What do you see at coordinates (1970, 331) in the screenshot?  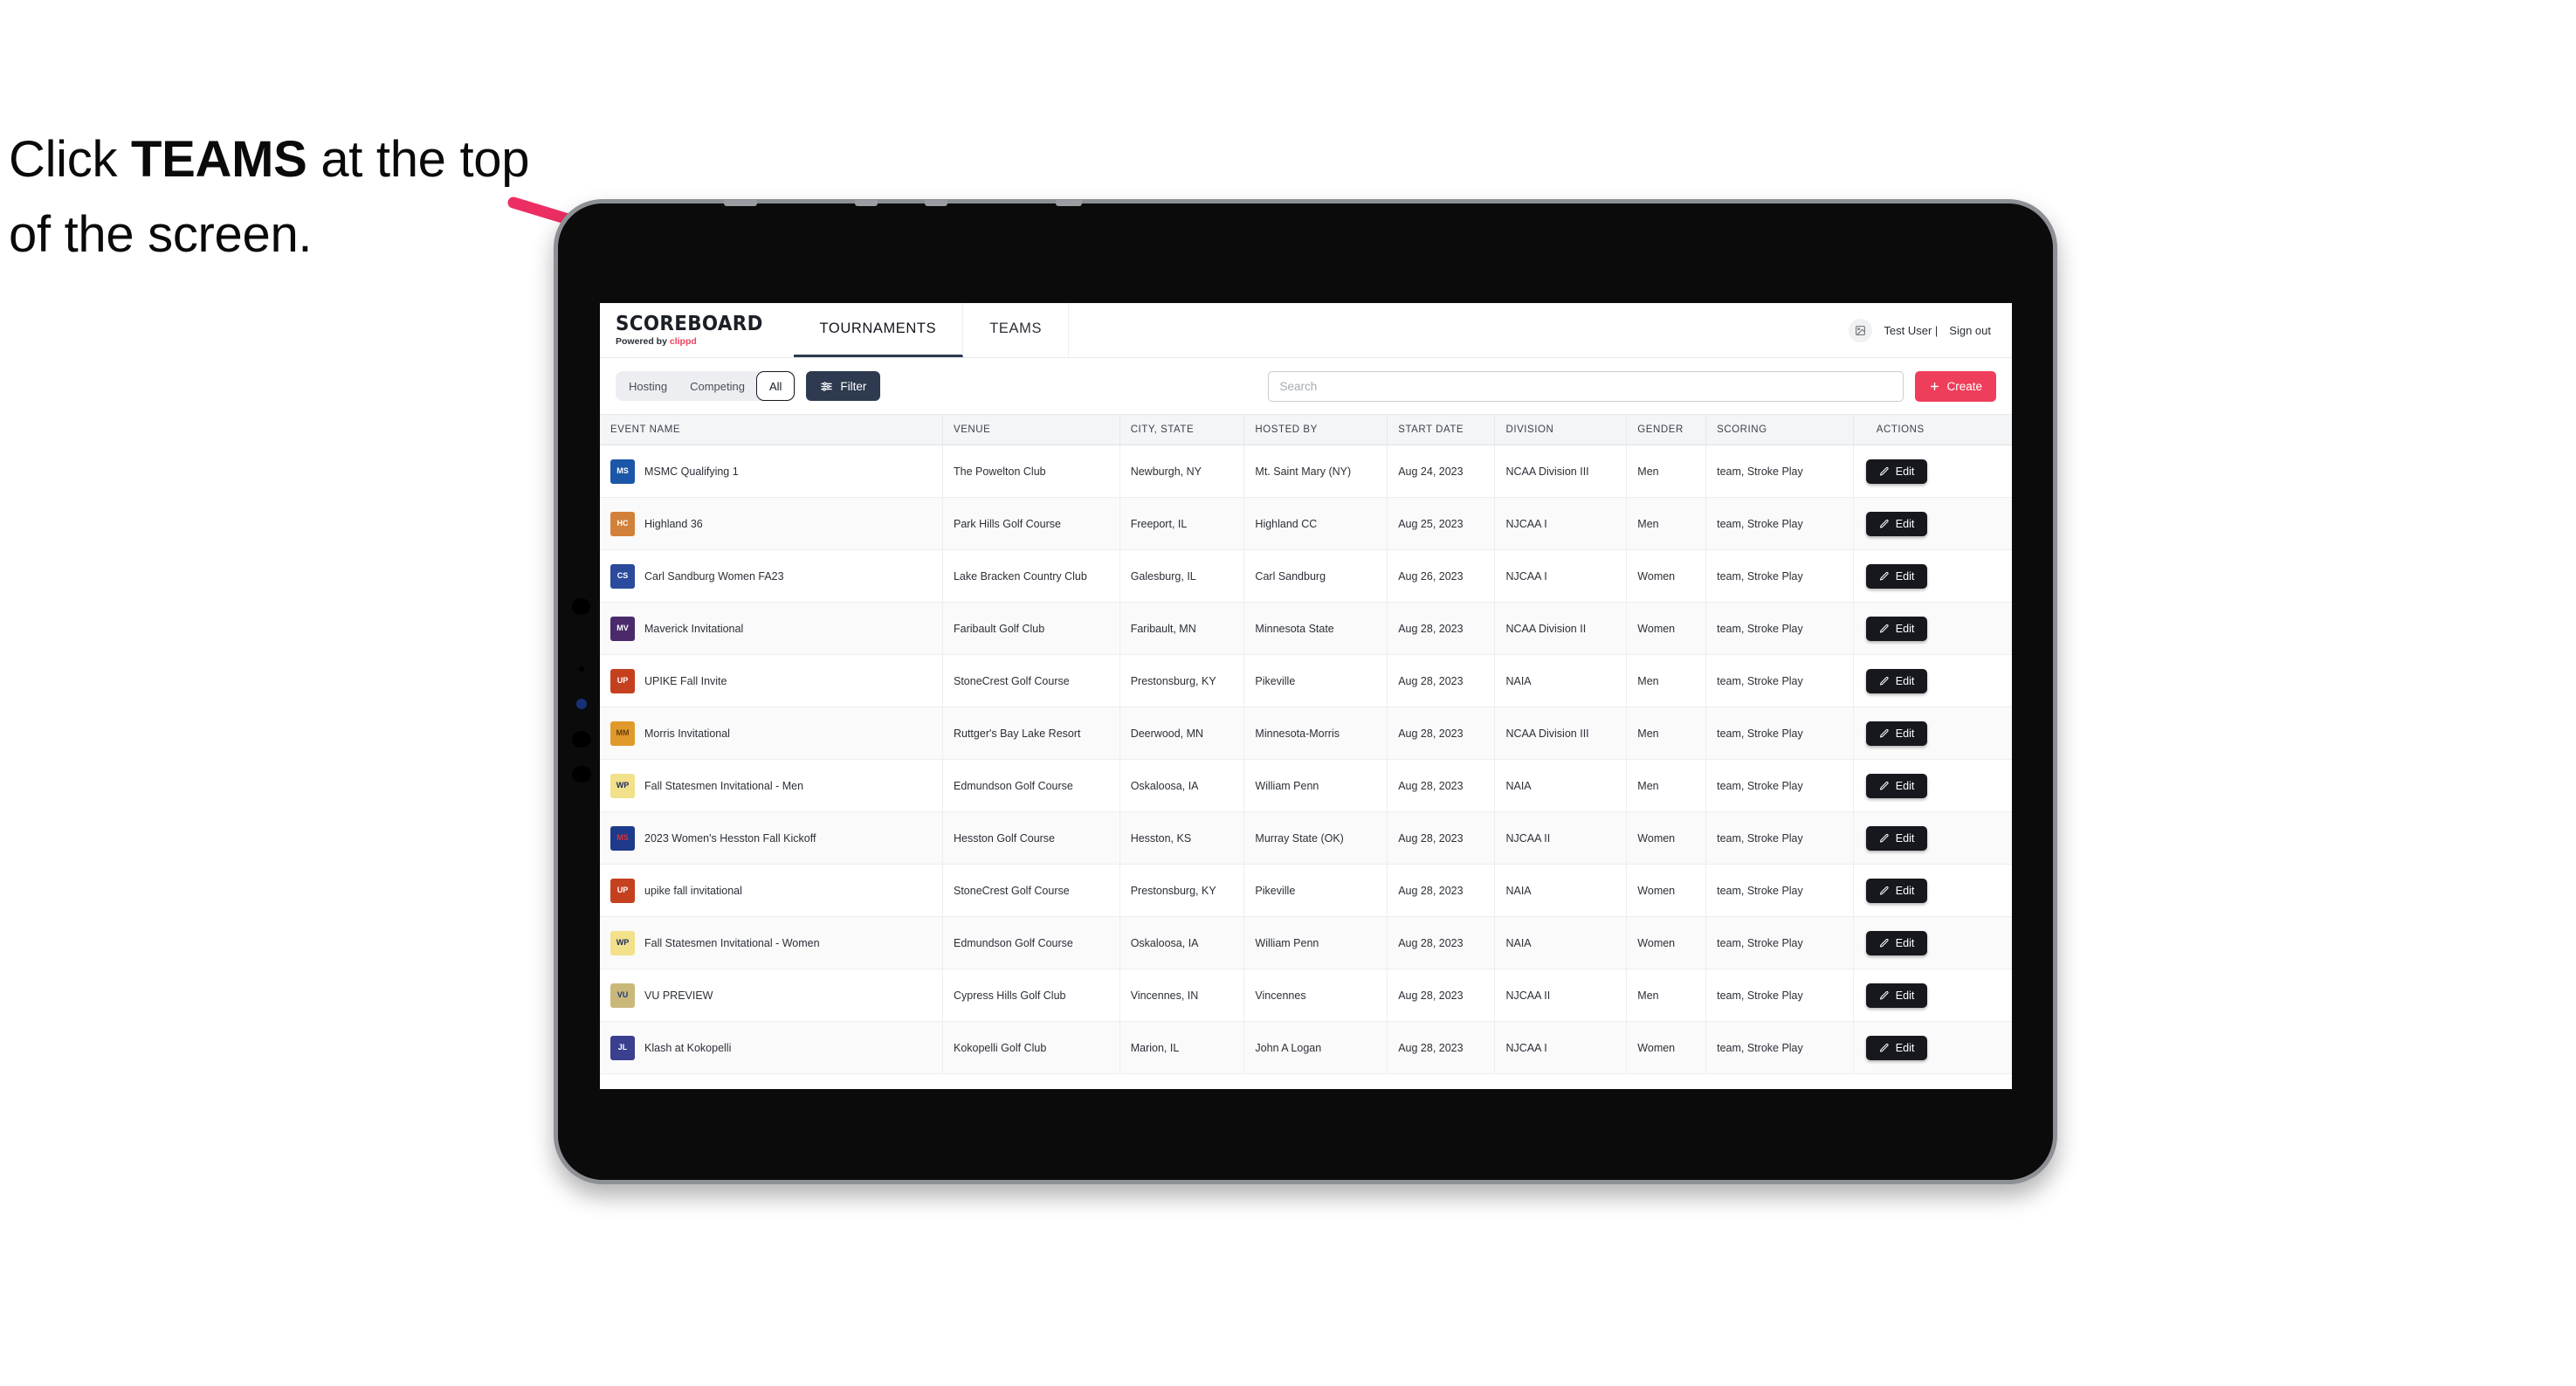 I see `sign-out-link: Sign out` at bounding box center [1970, 331].